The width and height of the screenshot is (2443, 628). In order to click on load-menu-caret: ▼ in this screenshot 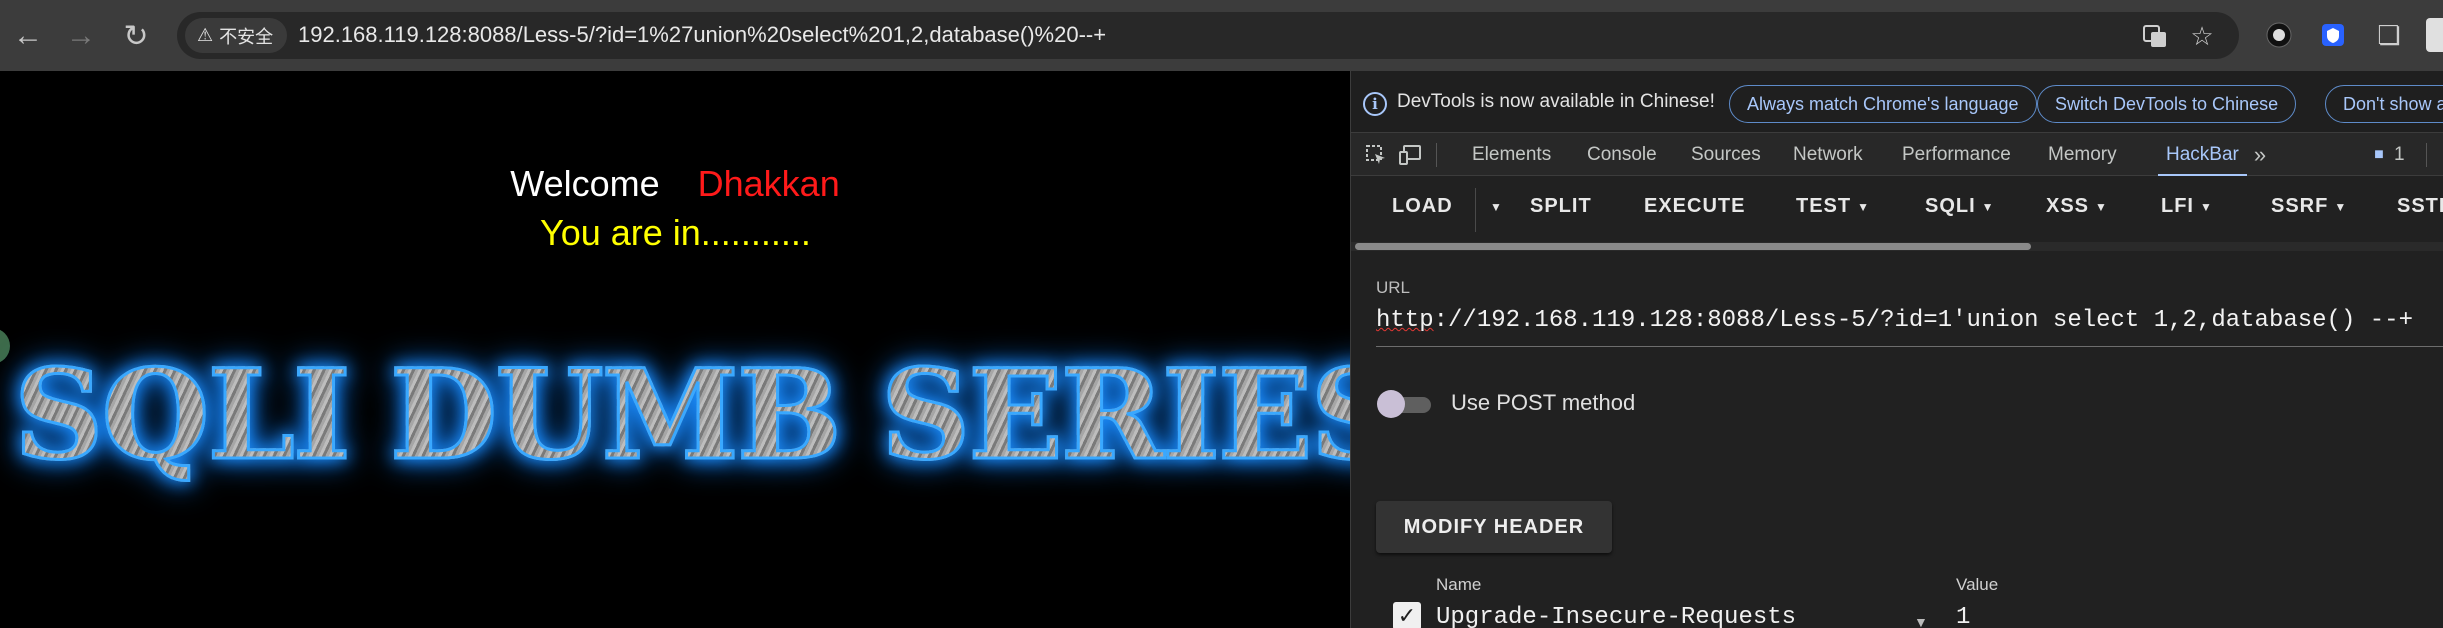, I will do `click(1493, 206)`.